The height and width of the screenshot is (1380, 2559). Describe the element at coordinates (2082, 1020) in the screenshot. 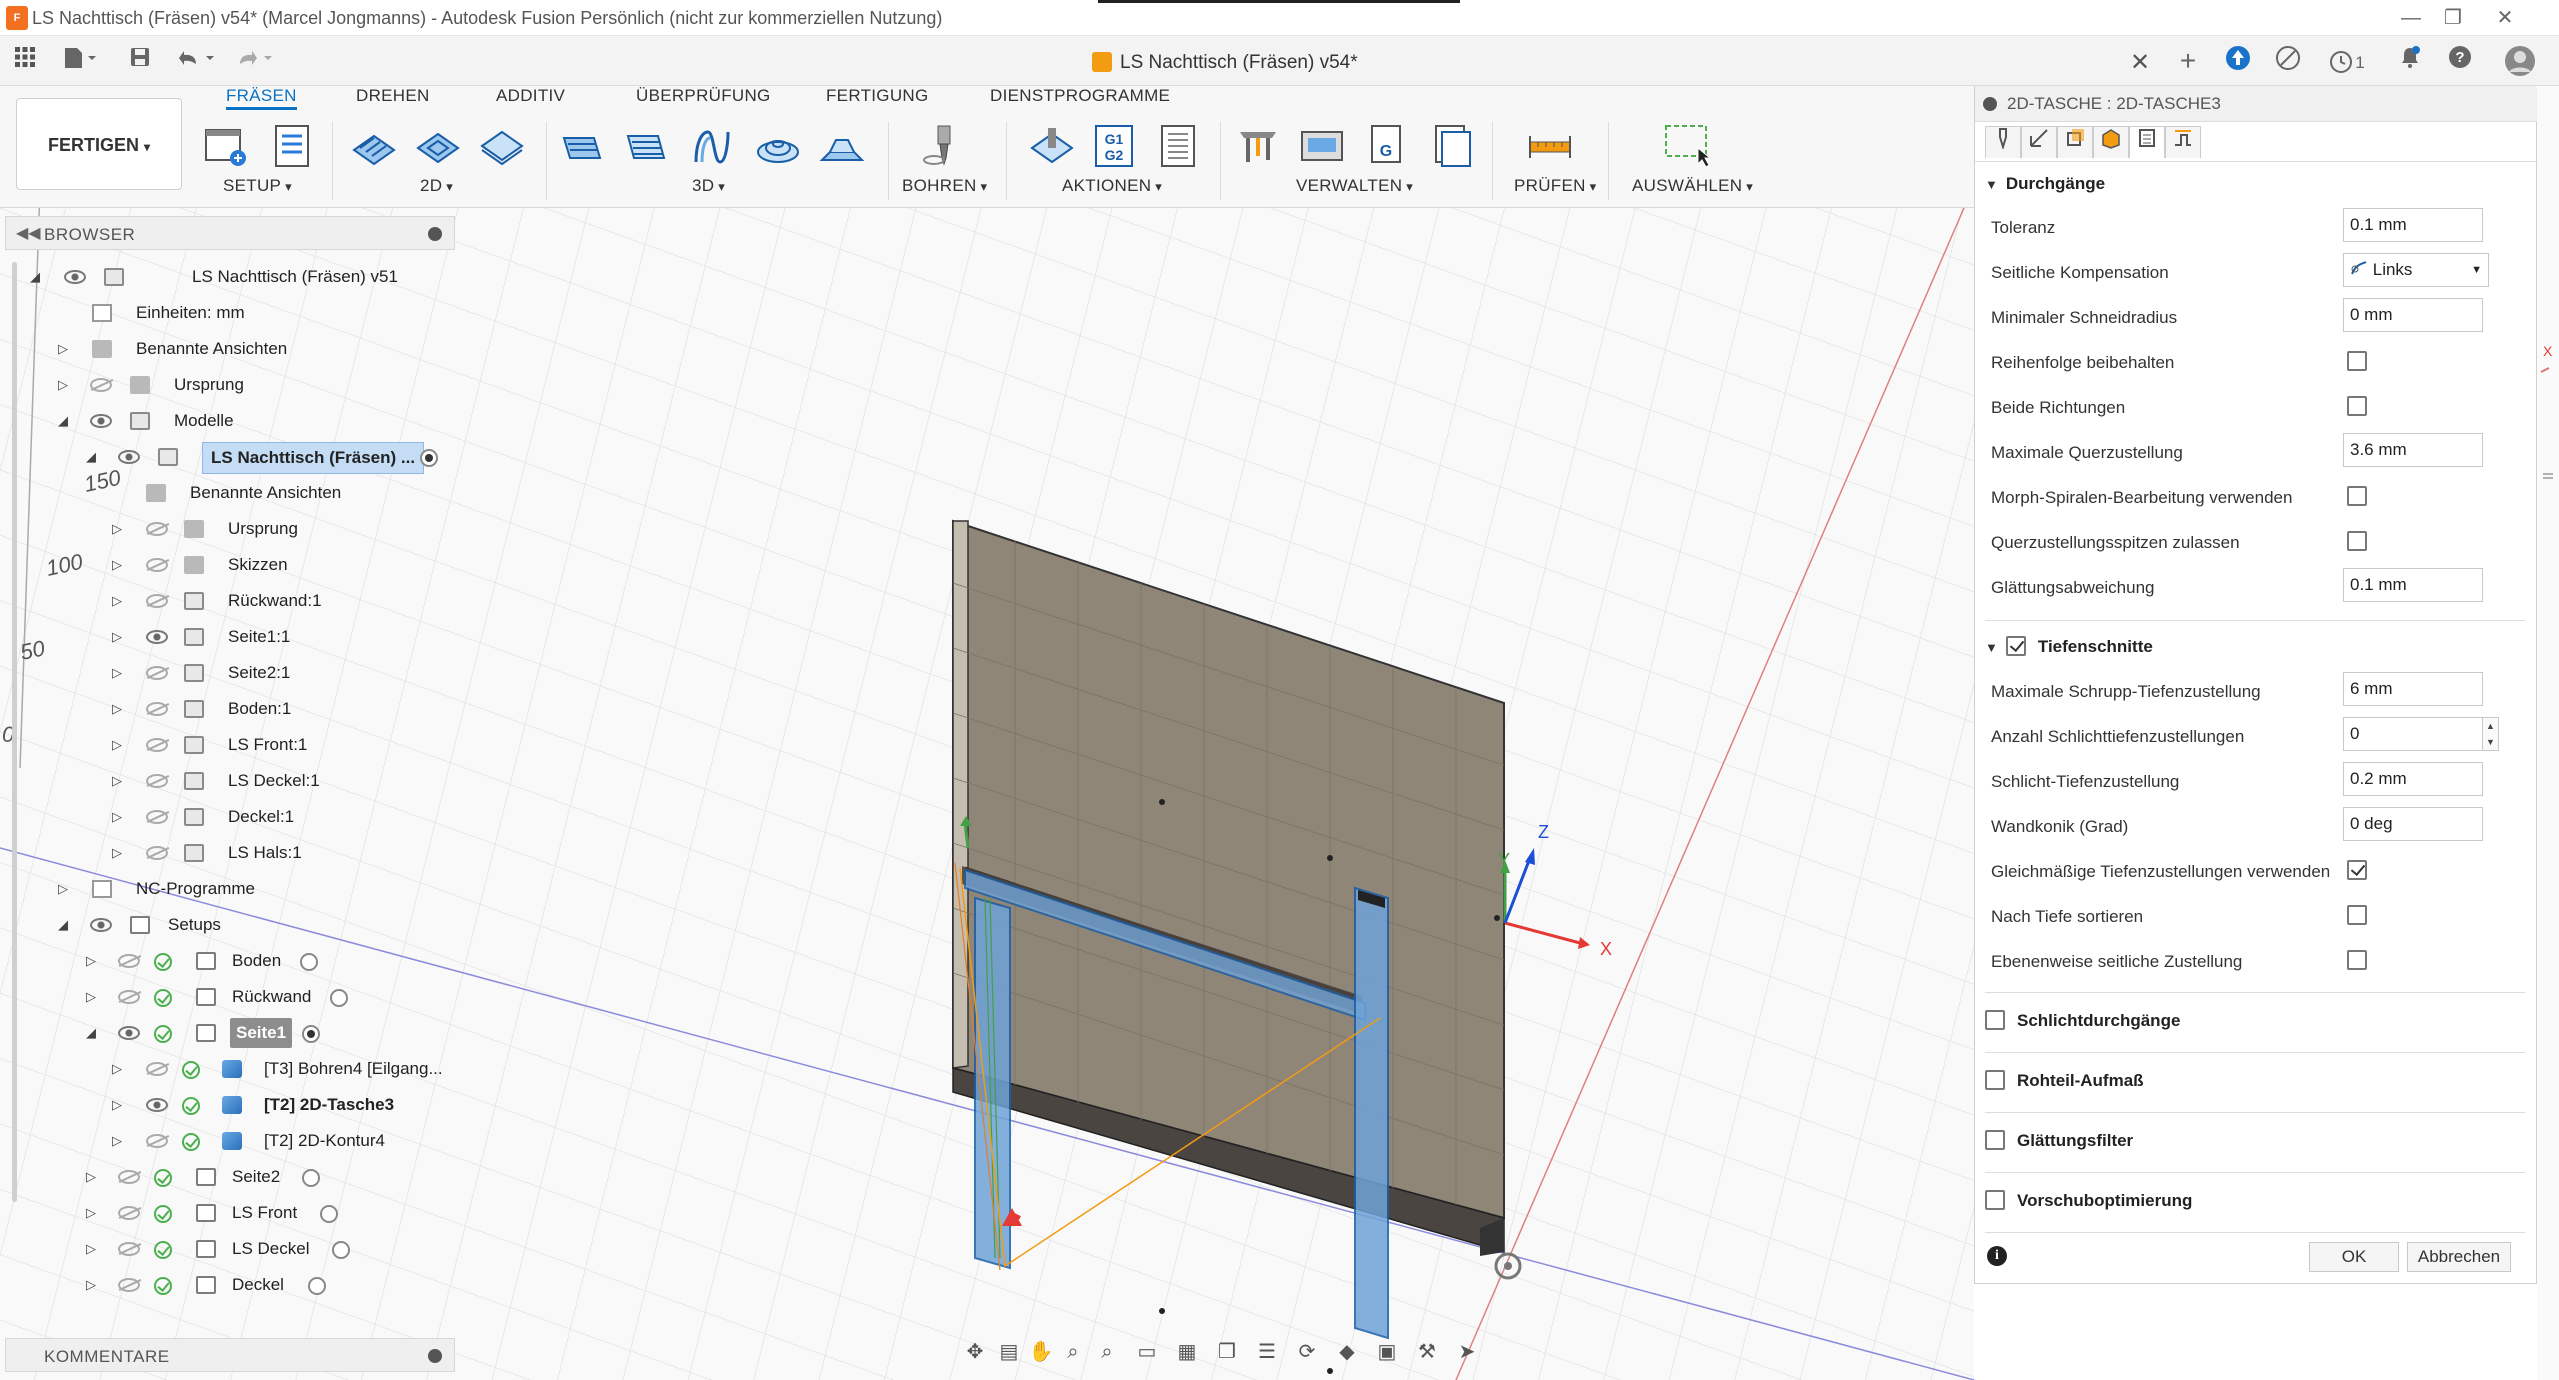

I see `section-schlicht: Schlichtdurchgänge` at that location.